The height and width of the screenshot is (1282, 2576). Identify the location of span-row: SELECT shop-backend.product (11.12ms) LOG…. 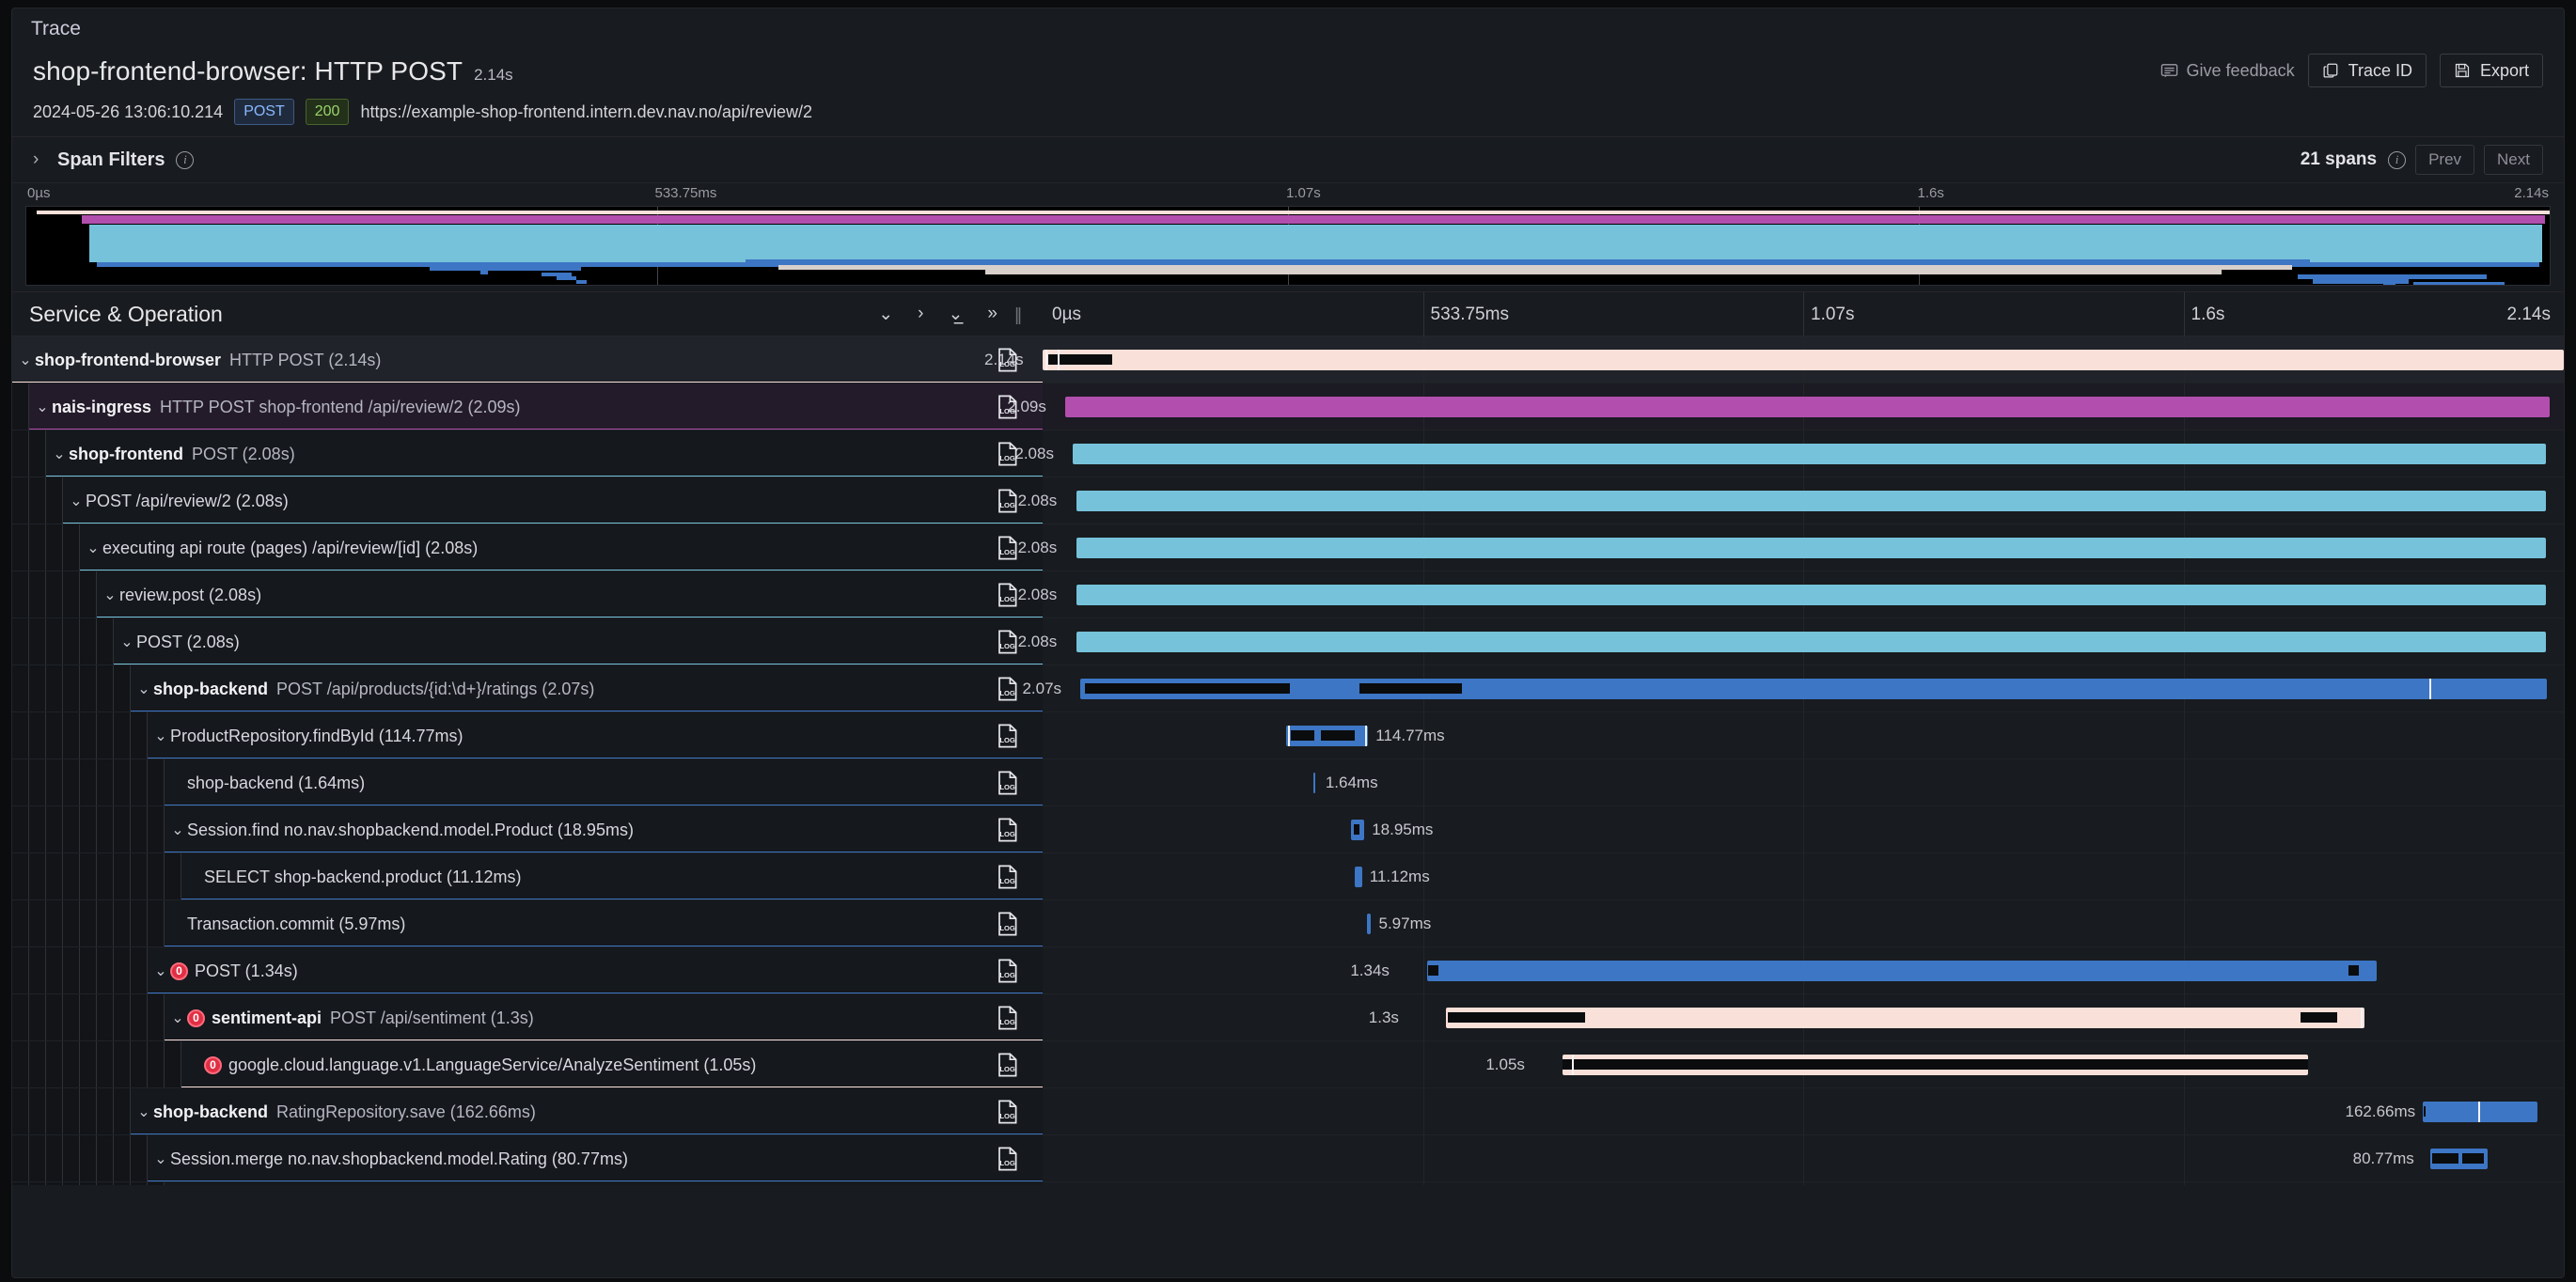
(1288, 876).